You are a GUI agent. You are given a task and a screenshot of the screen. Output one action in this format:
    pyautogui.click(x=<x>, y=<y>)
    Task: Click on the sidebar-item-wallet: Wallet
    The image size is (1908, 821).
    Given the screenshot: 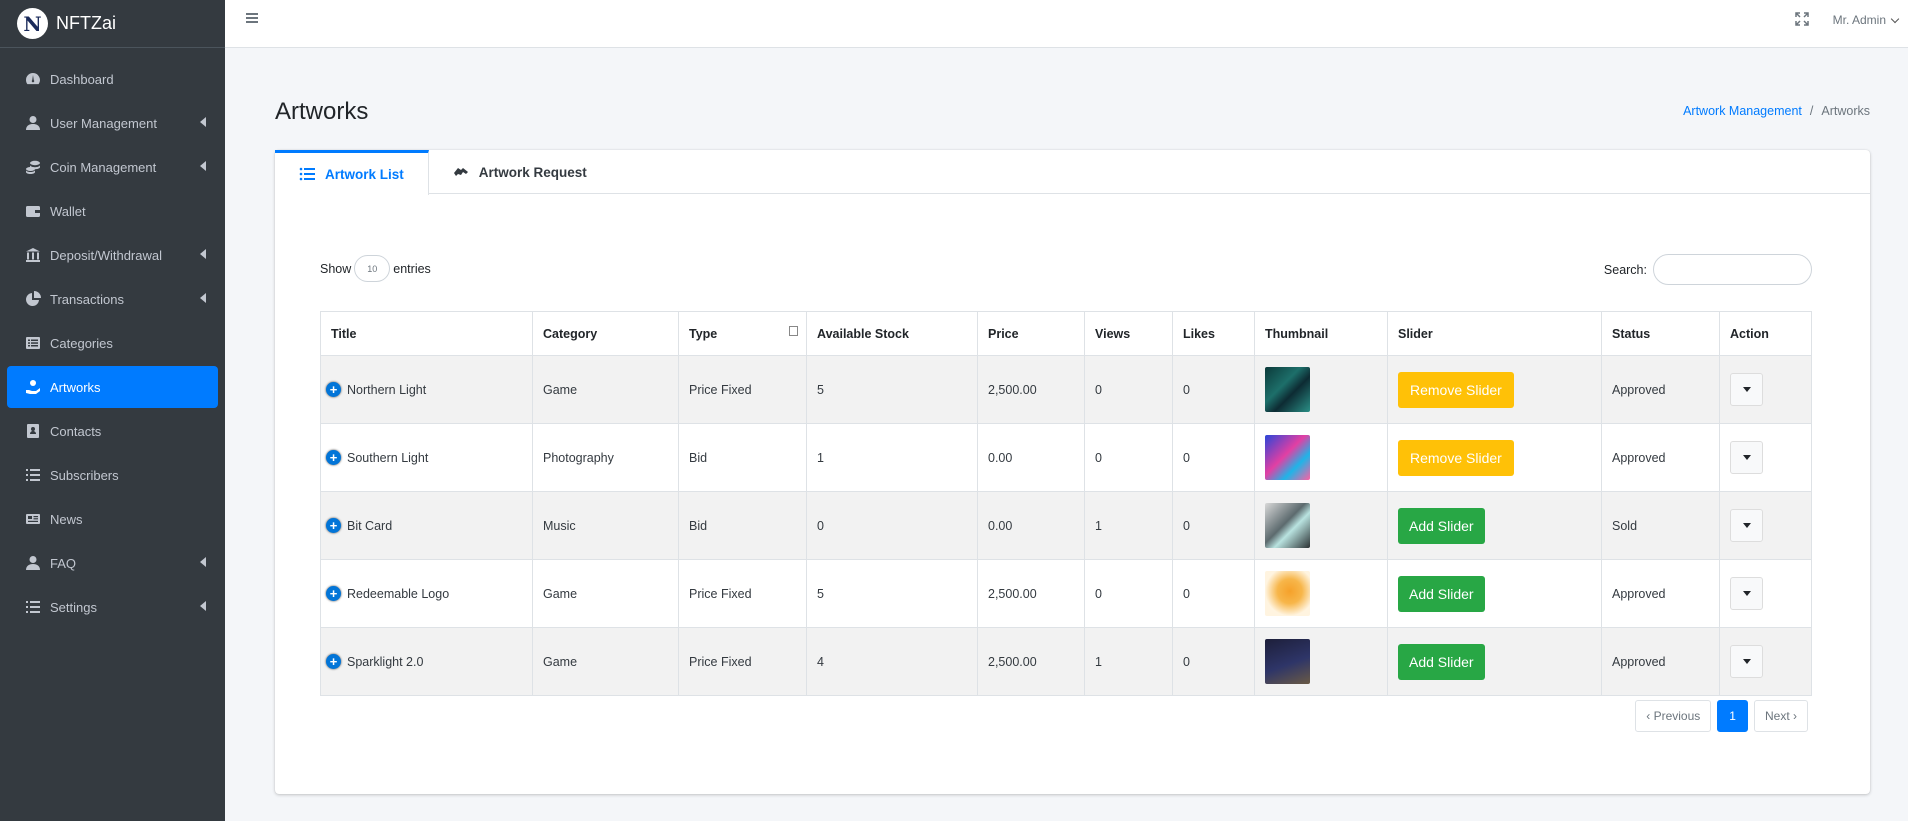 What is the action you would take?
    pyautogui.click(x=112, y=211)
    